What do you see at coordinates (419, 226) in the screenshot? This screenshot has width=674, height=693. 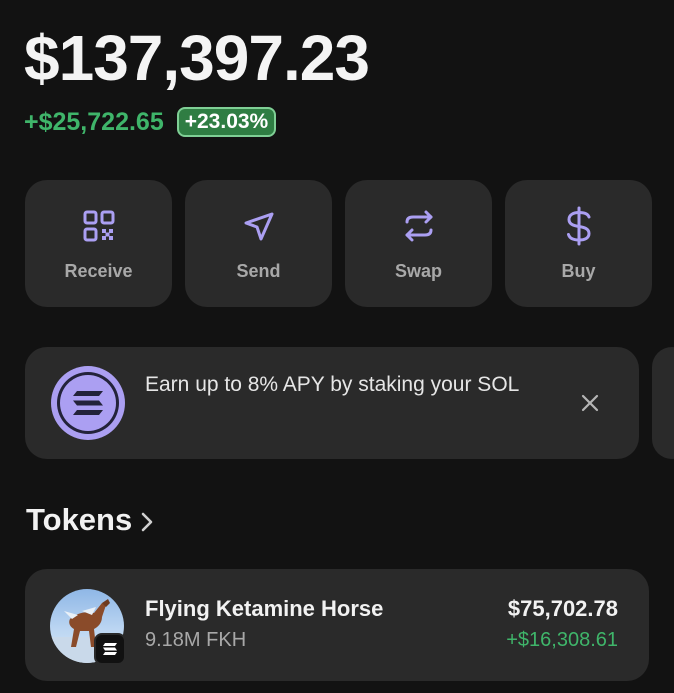 I see `swap-icon` at bounding box center [419, 226].